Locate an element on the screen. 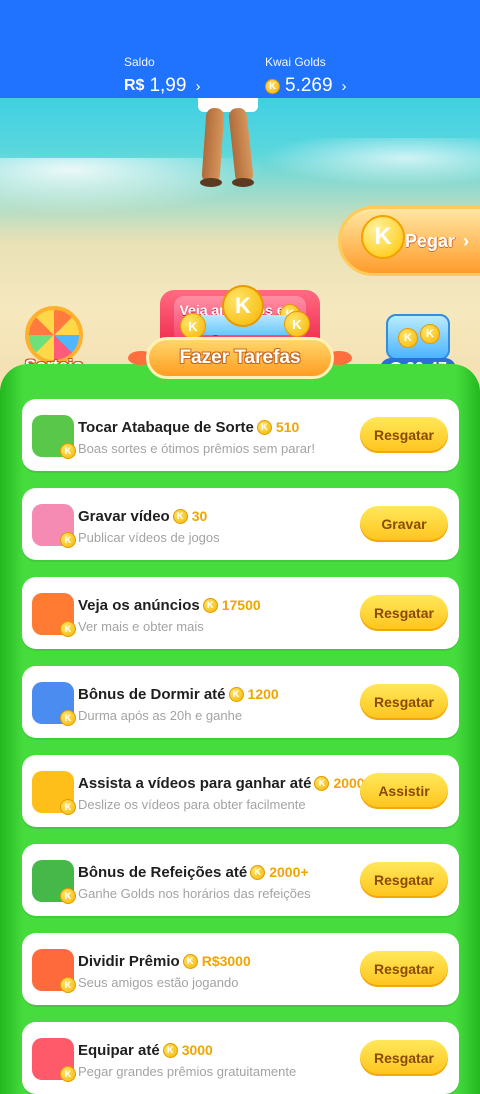 This screenshot has width=480, height=1094. task-title: Bônus de Dormir até is located at coordinates (152, 694).